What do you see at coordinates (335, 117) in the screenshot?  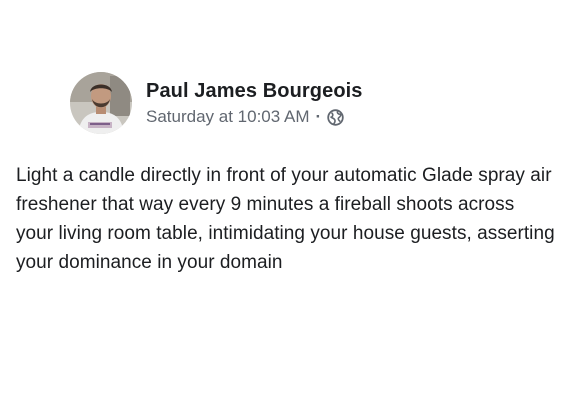 I see `globe-icon` at bounding box center [335, 117].